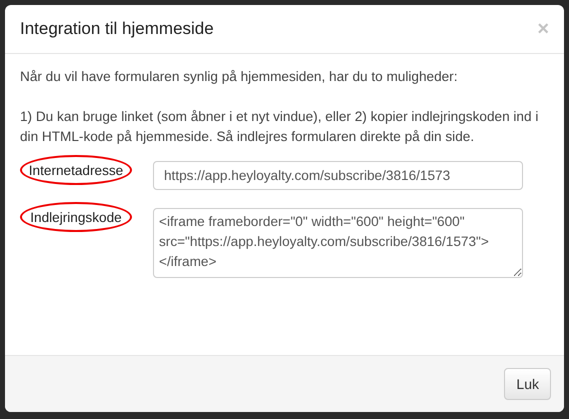 This screenshot has height=419, width=569. What do you see at coordinates (527, 384) in the screenshot?
I see `close-button: Luk` at bounding box center [527, 384].